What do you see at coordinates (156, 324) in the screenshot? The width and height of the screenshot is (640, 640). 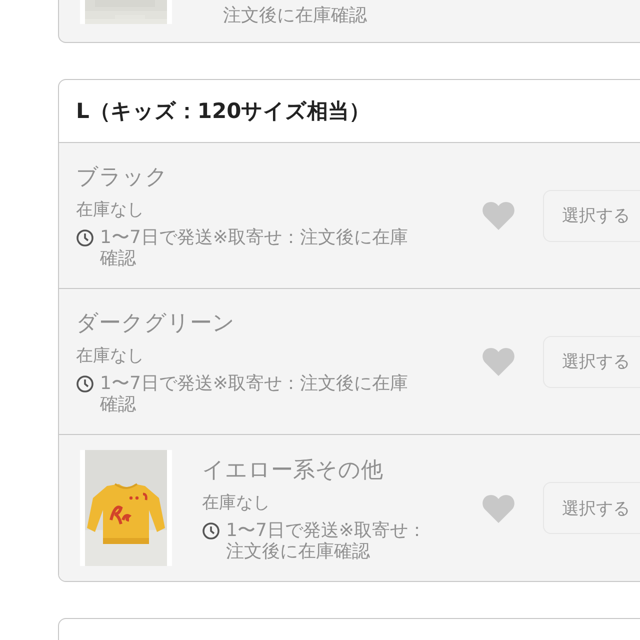 I see `color-name: ダークグリーン` at bounding box center [156, 324].